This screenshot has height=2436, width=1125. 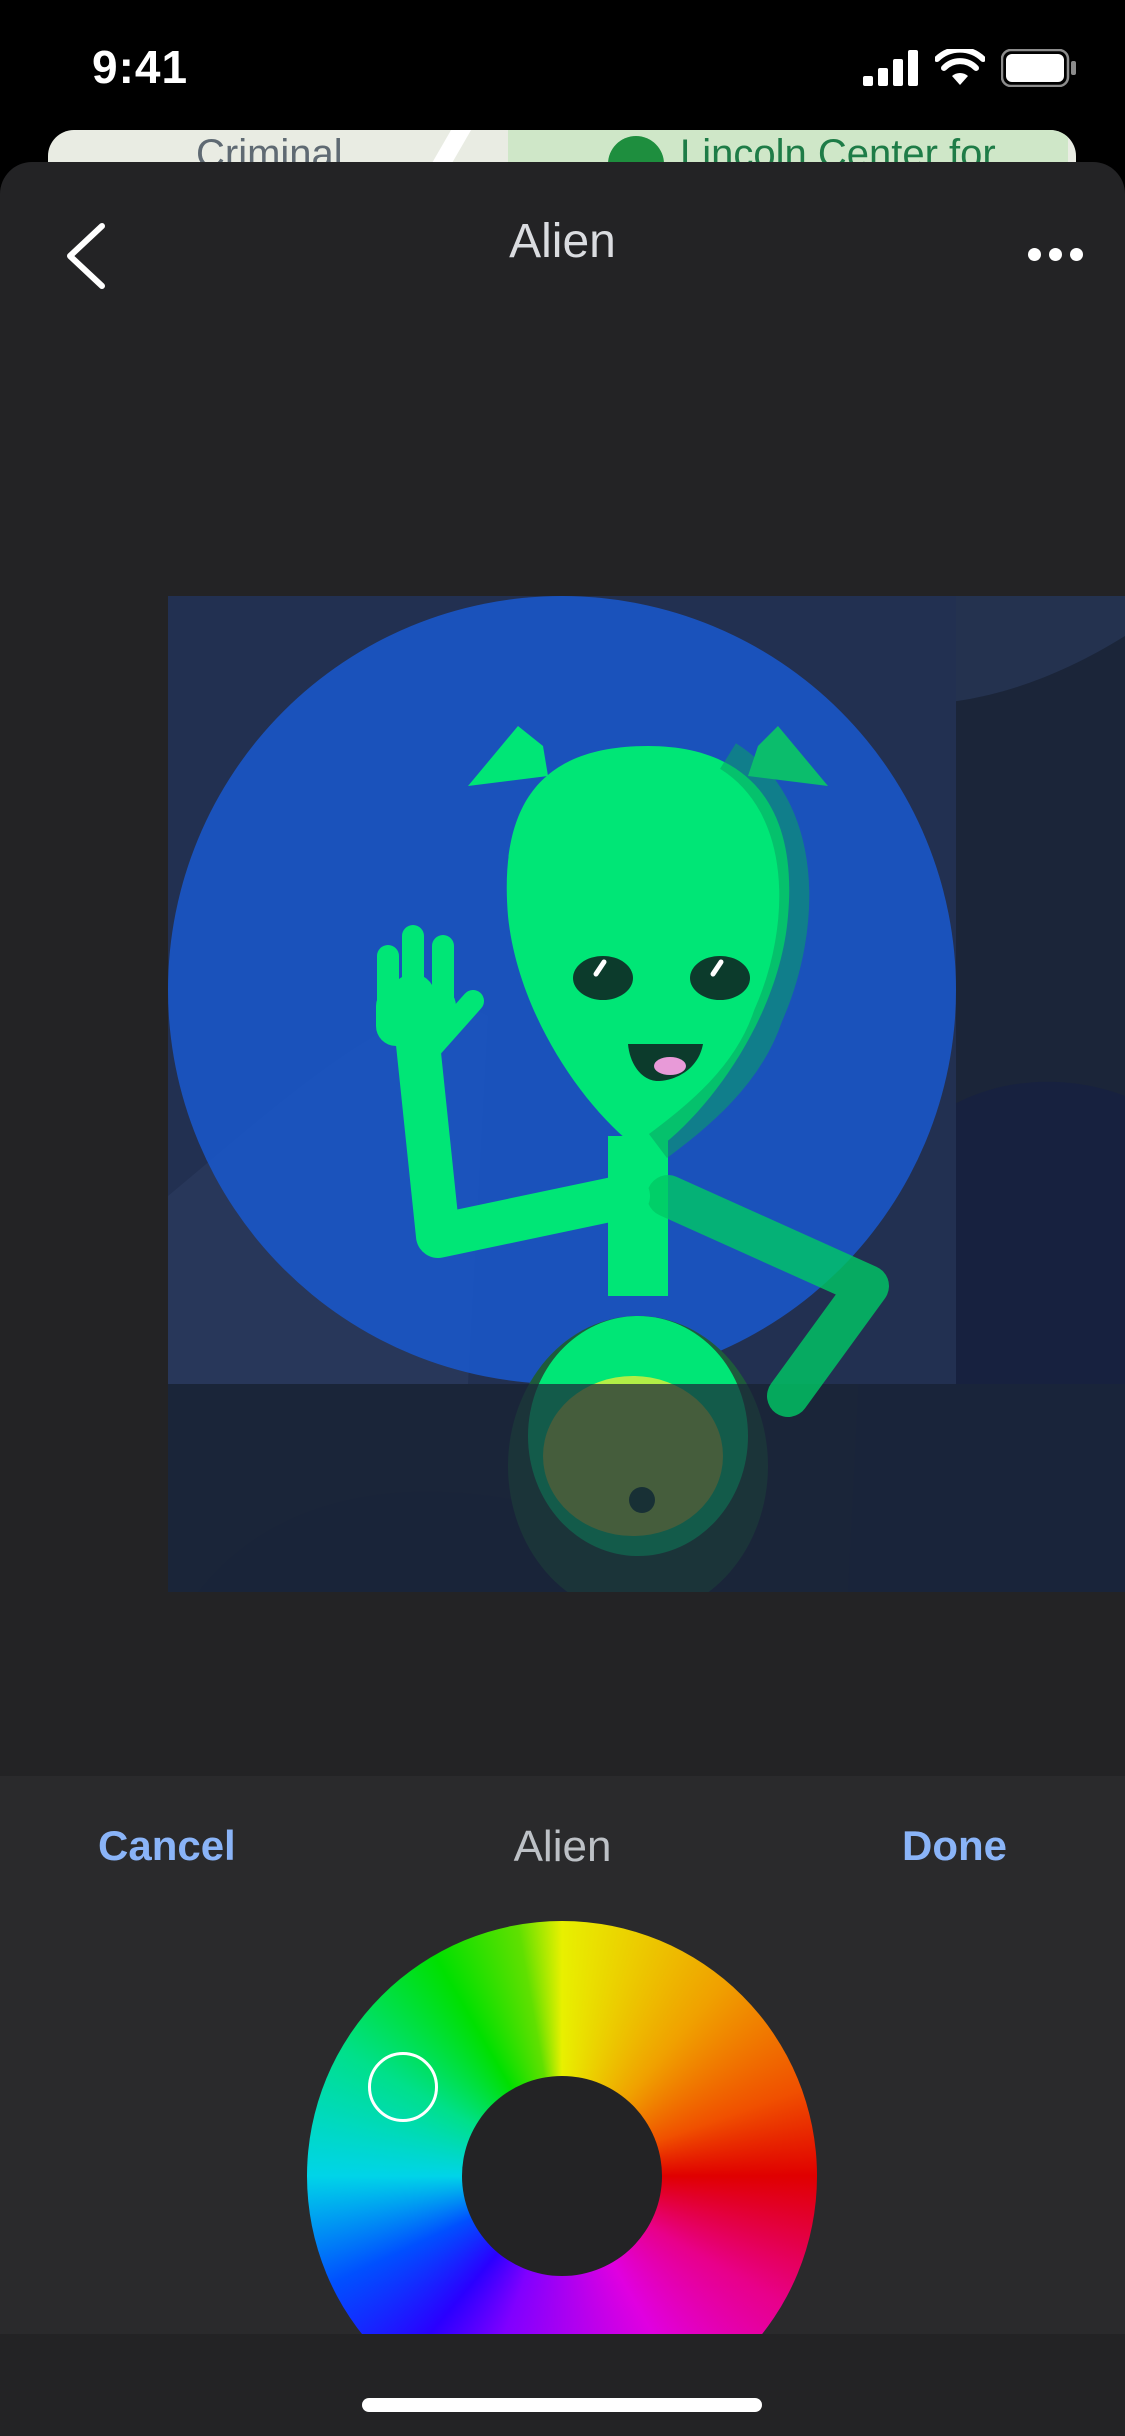 I want to click on picker-toolbar: Cancel Alien Done, so click(x=562, y=1846).